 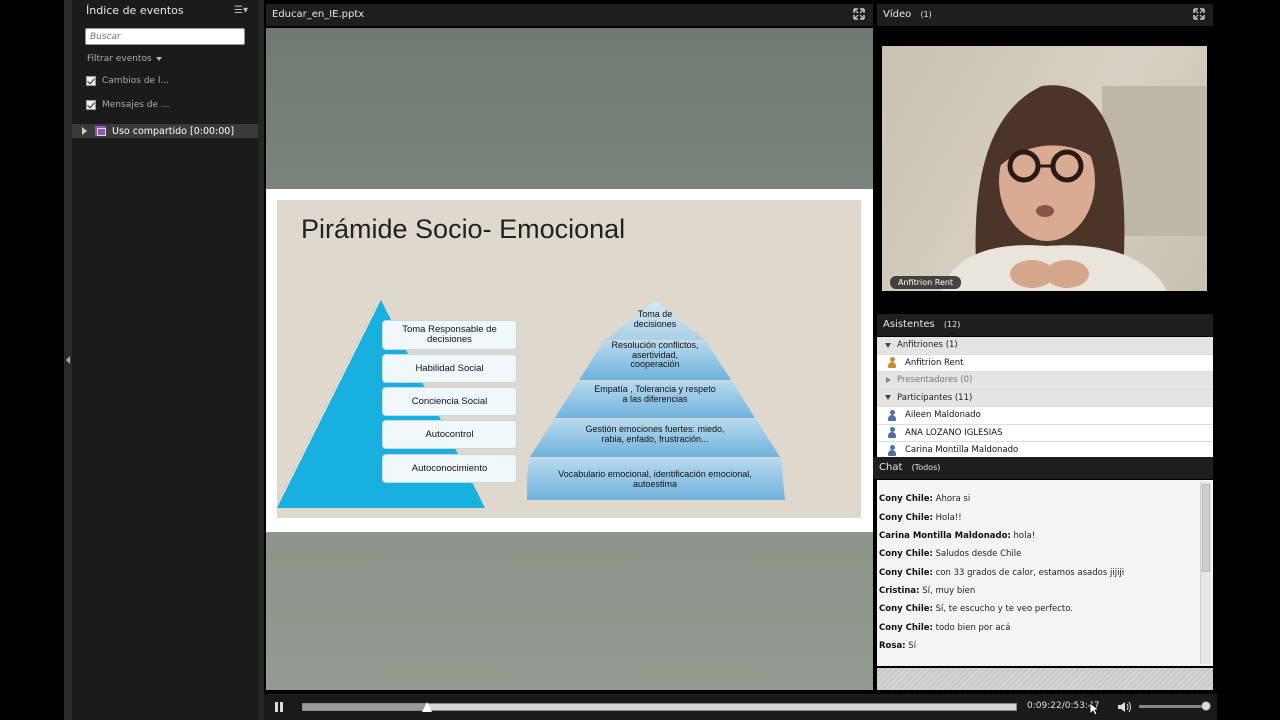 I want to click on chat-text: todo bien por acá, so click(x=973, y=628).